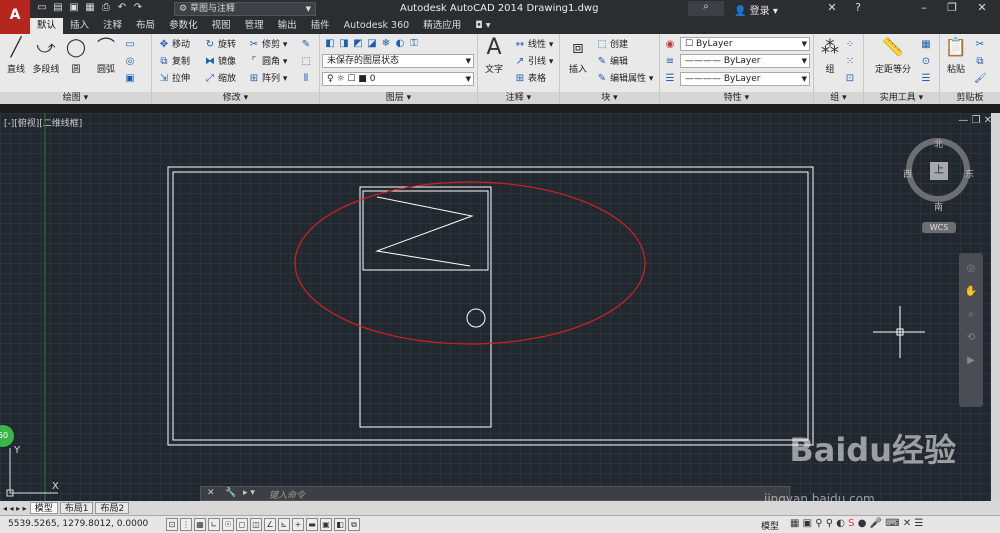 This screenshot has height=533, width=1000. Describe the element at coordinates (174, 61) in the screenshot. I see `copy-tool: ⧉ 复制` at that location.